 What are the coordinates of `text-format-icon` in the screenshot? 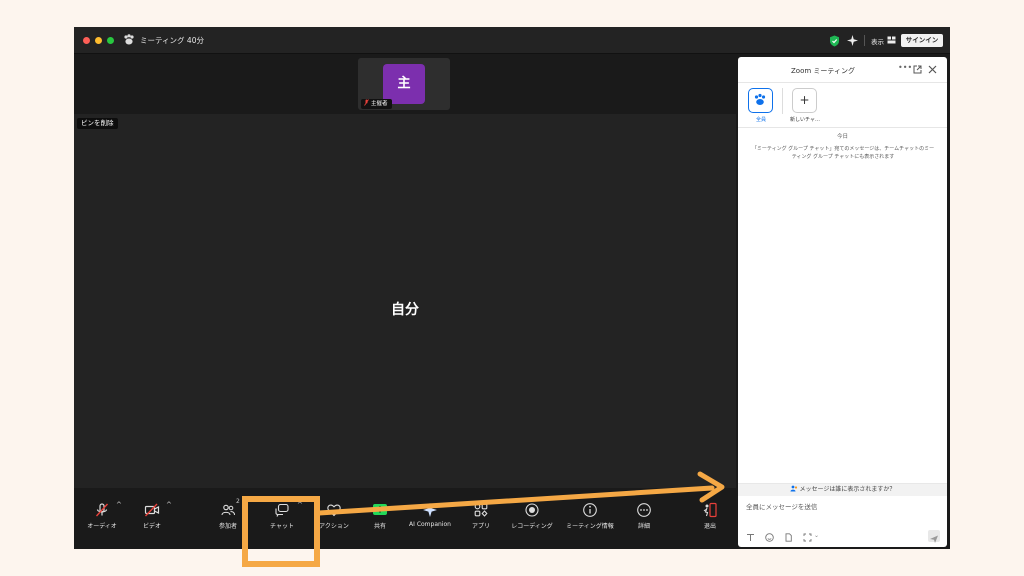 It's located at (750, 537).